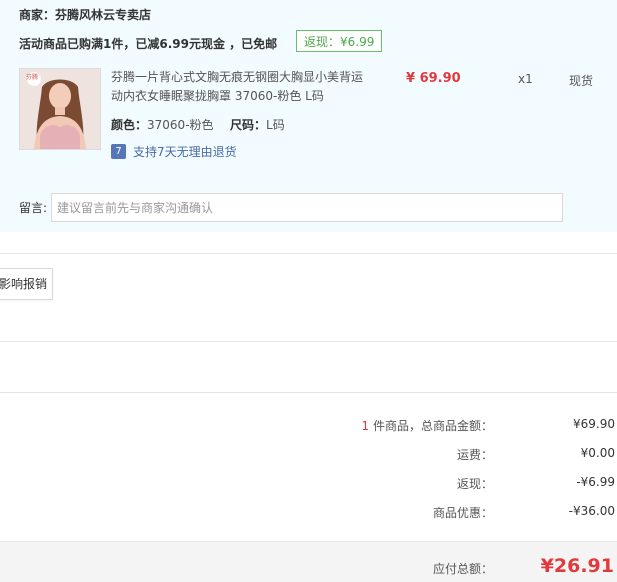 The image size is (617, 582). I want to click on stock-status: 现货, so click(581, 81).